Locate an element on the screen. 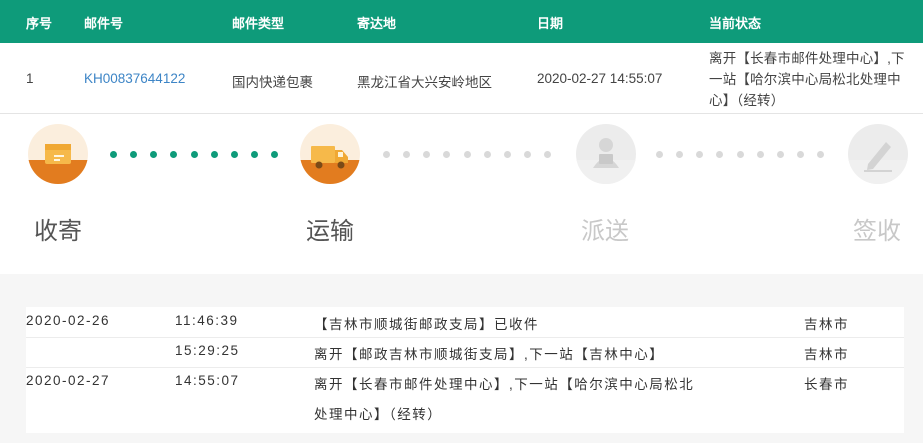  sign-icon is located at coordinates (878, 154).